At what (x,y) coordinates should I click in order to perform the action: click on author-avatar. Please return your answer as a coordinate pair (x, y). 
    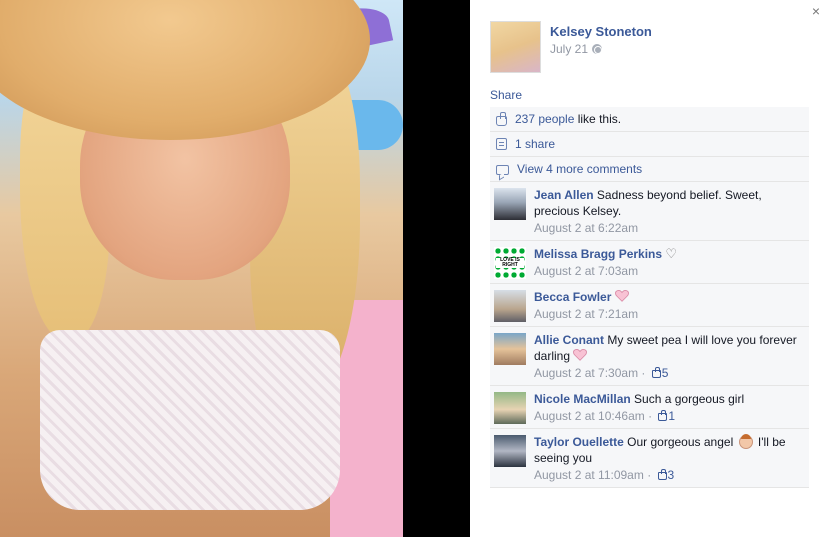
    Looking at the image, I should click on (515, 47).